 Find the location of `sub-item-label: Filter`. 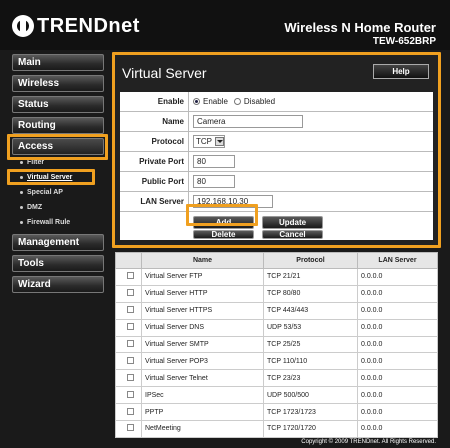

sub-item-label: Filter is located at coordinates (36, 162).